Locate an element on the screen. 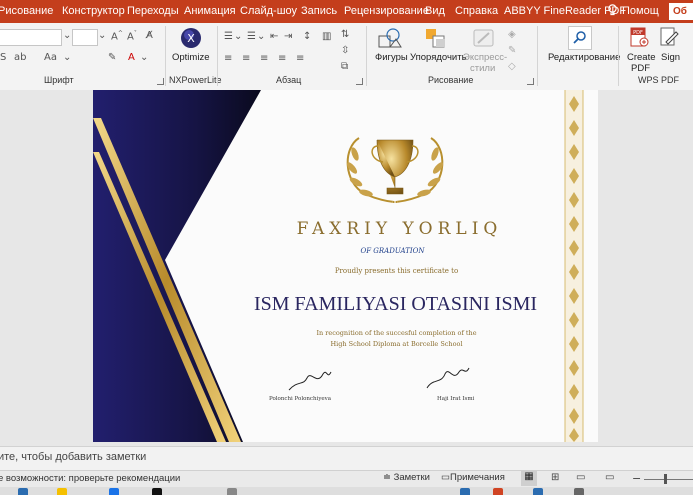 The height and width of the screenshot is (495, 693). align-left-icon: ≡ is located at coordinates (228, 58).